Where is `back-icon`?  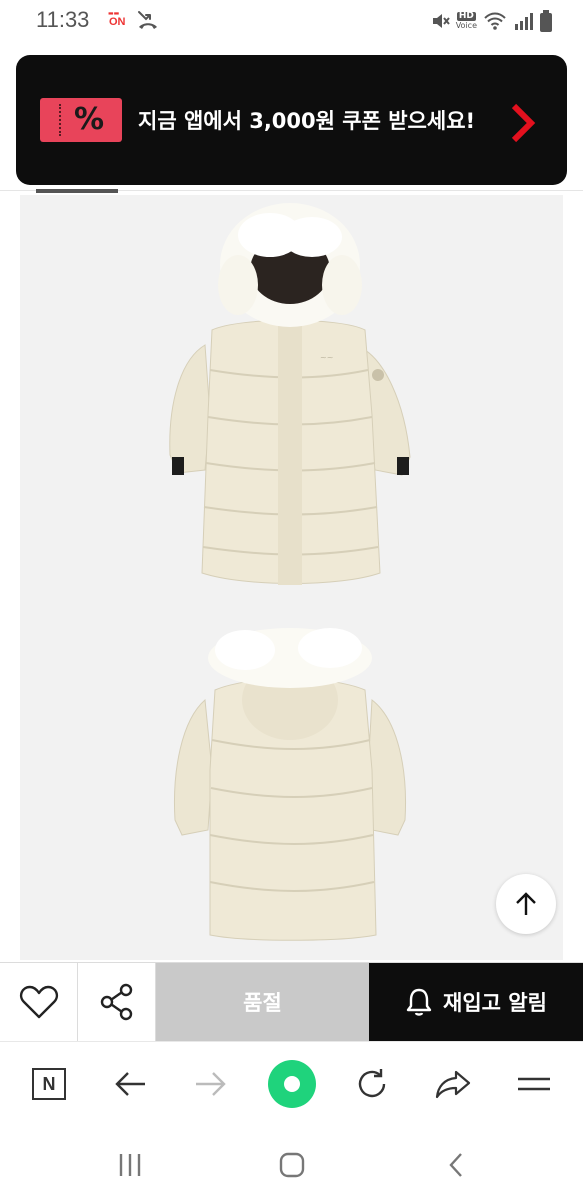 back-icon is located at coordinates (455, 1165).